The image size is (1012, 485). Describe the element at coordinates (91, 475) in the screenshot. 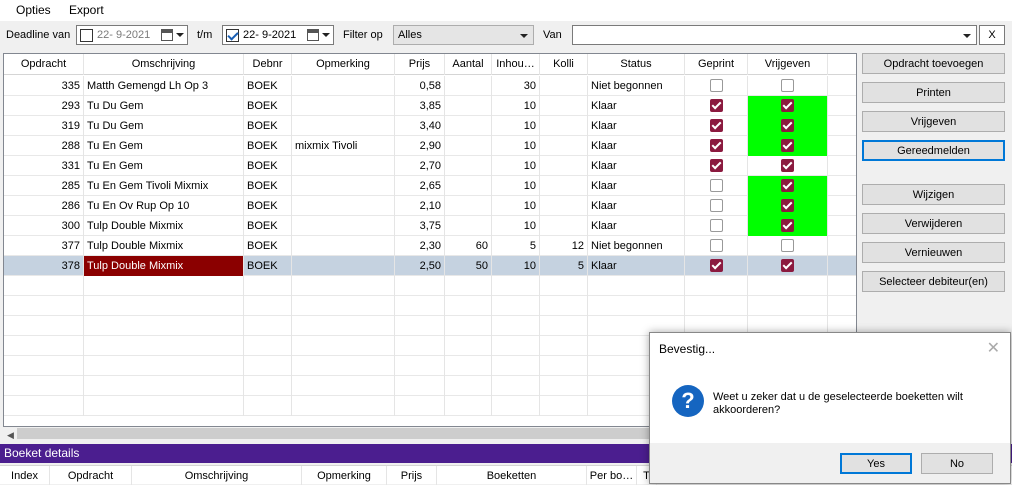

I see `details-column-header: Opdracht` at that location.